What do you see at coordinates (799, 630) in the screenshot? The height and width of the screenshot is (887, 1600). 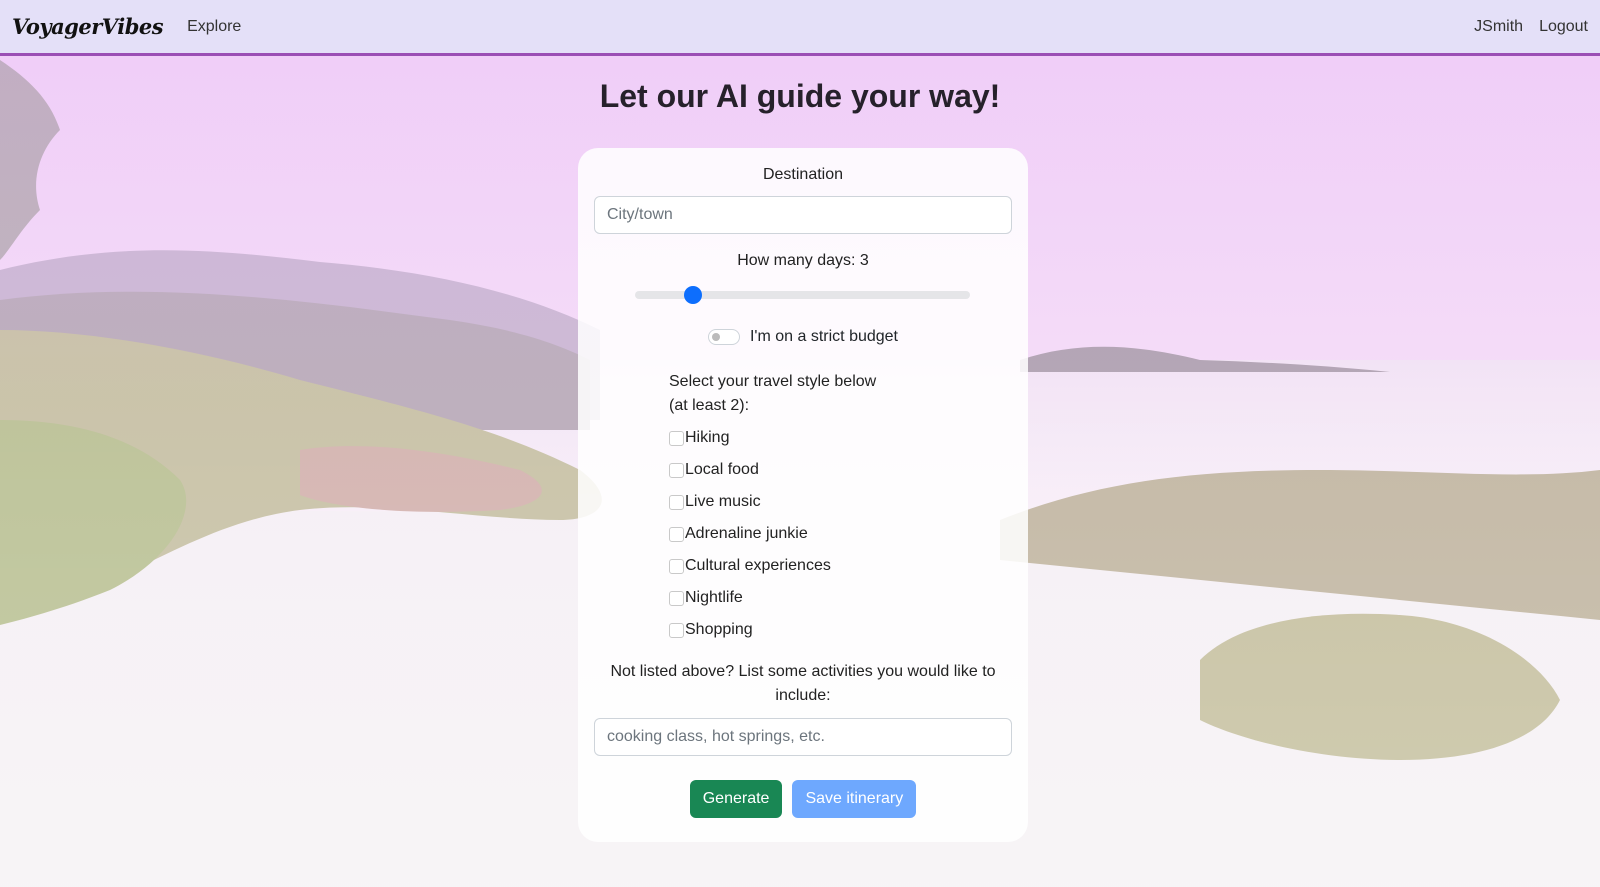 I see `travel-style-option: Shopping` at bounding box center [799, 630].